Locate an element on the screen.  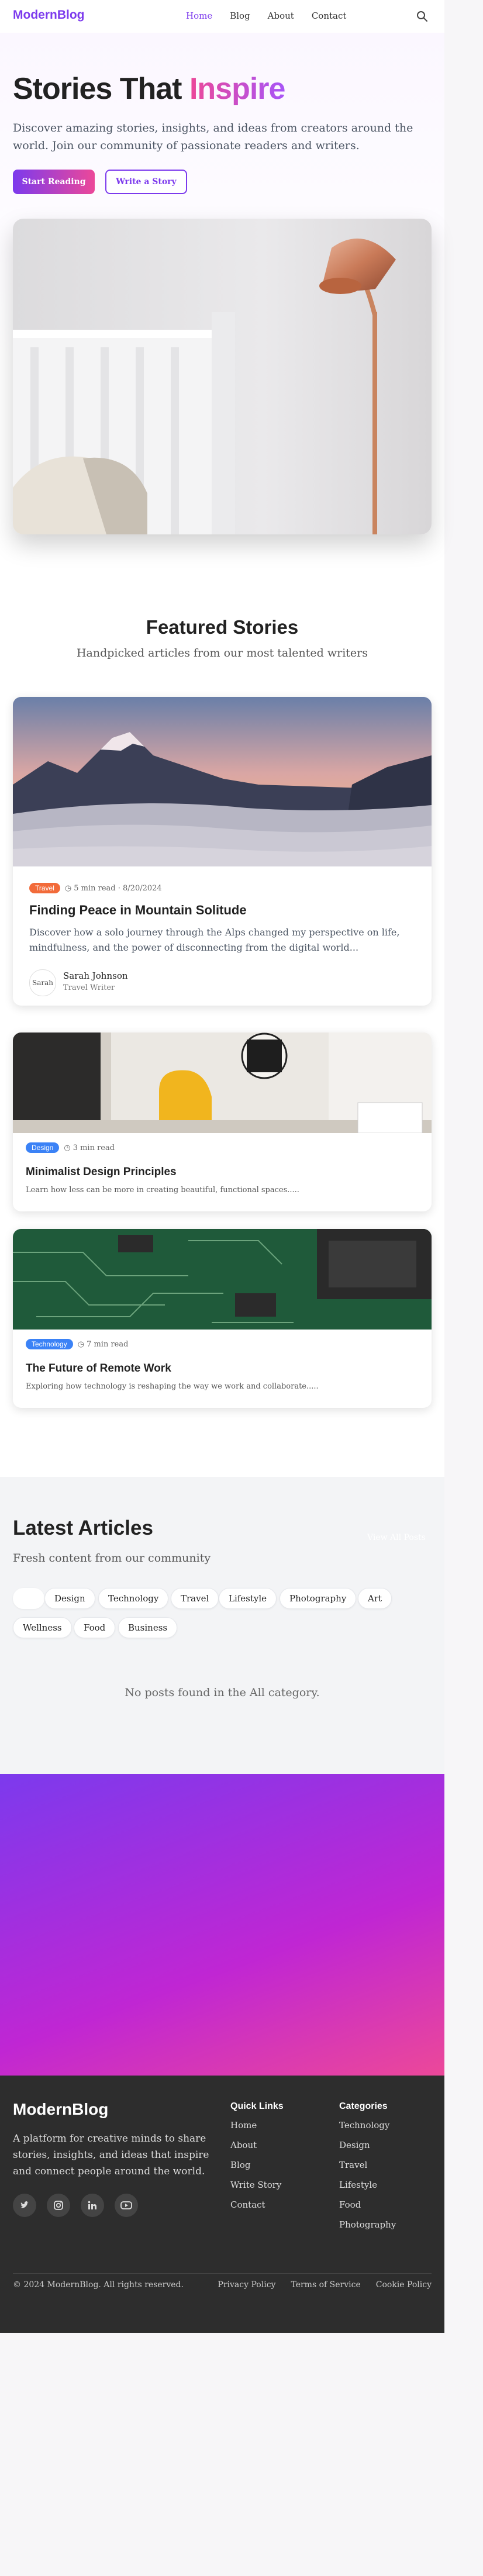
category-badge: Travel is located at coordinates (45, 888).